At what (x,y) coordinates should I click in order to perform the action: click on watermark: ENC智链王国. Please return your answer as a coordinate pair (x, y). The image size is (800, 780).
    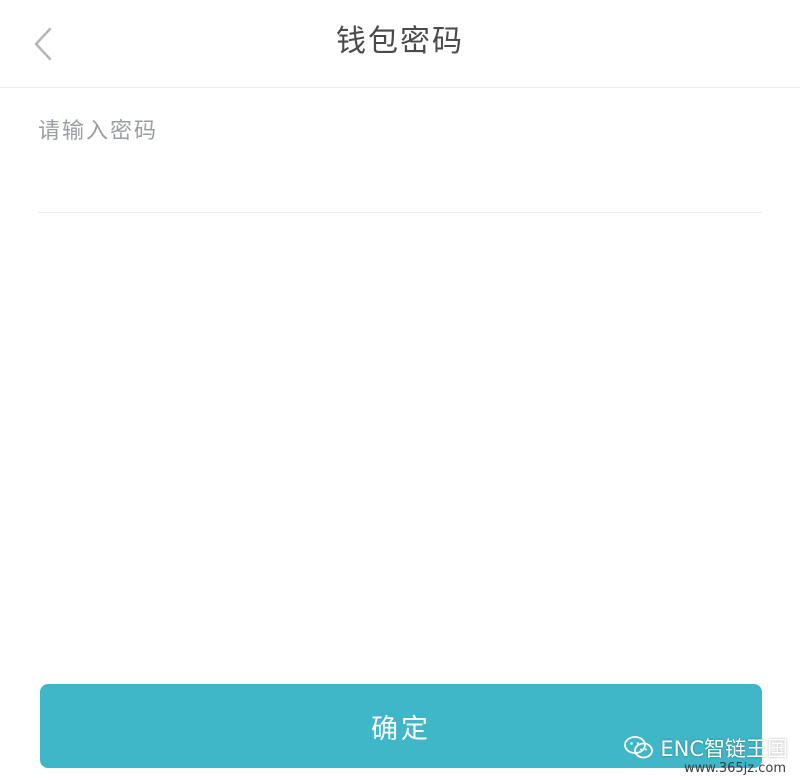
    Looking at the image, I should click on (706, 748).